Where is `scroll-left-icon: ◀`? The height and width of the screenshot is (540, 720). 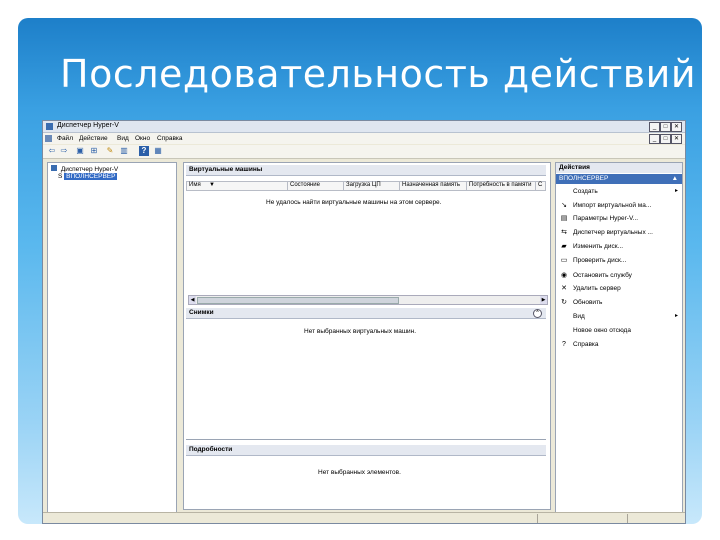 scroll-left-icon: ◀ is located at coordinates (192, 300).